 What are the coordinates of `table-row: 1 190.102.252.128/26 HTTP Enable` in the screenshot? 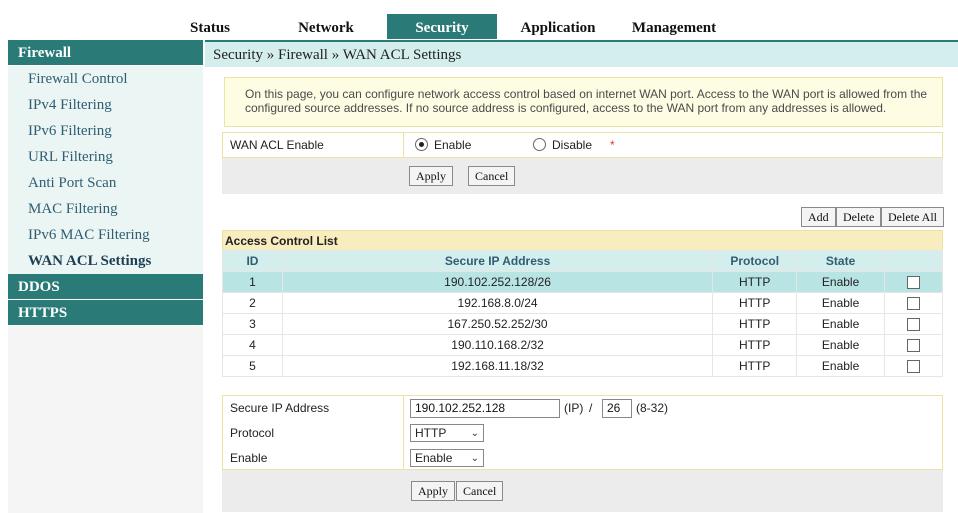 It's located at (582, 282).